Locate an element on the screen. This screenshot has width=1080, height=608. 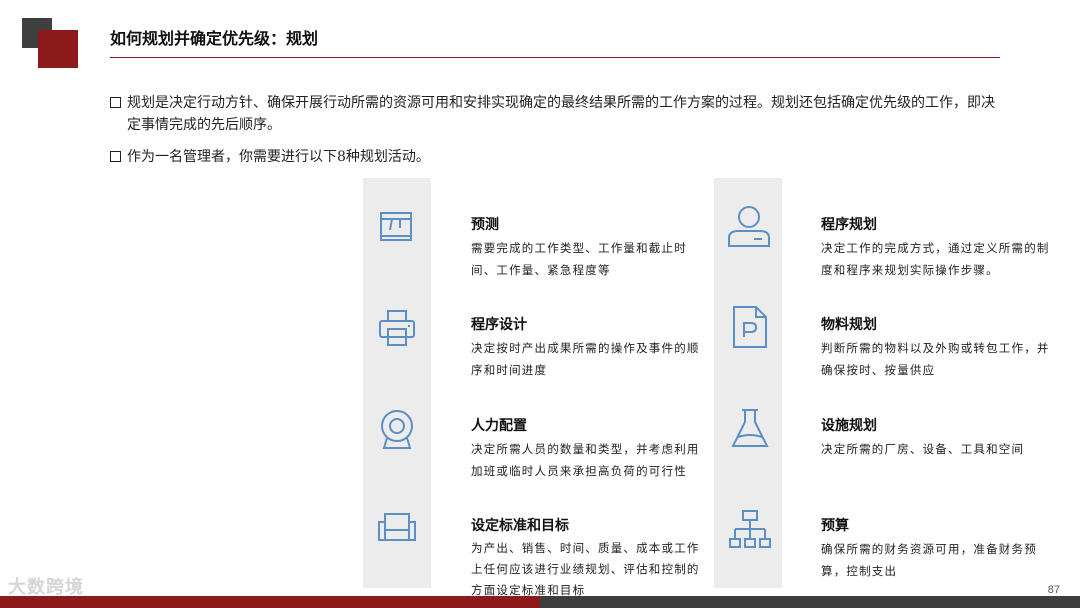
page-number: 87 is located at coordinates (1053, 590).